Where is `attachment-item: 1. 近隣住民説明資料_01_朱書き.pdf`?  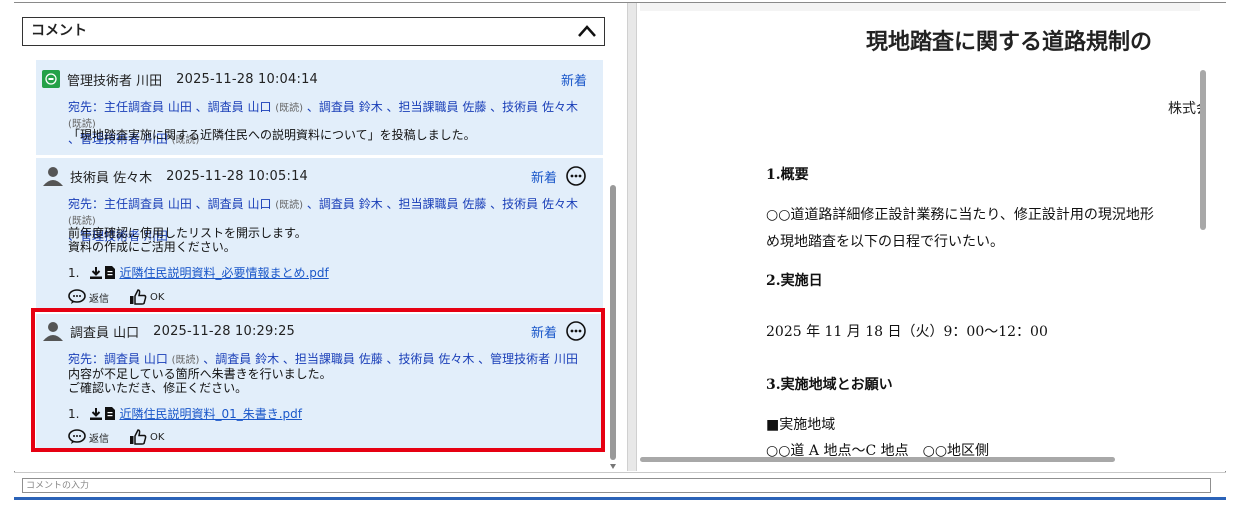 attachment-item: 1. 近隣住民説明資料_01_朱書き.pdf is located at coordinates (185, 413).